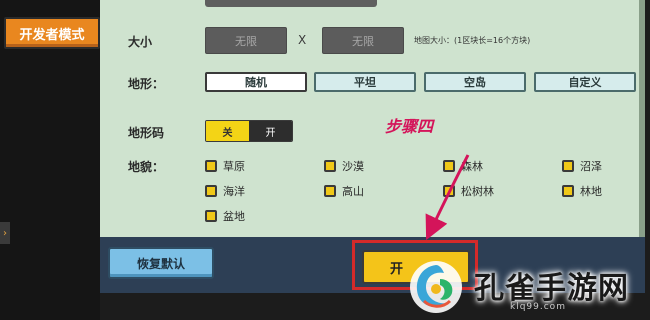 The width and height of the screenshot is (650, 320). I want to click on watermark: 孔雀手游网 klq99.com, so click(525, 287).